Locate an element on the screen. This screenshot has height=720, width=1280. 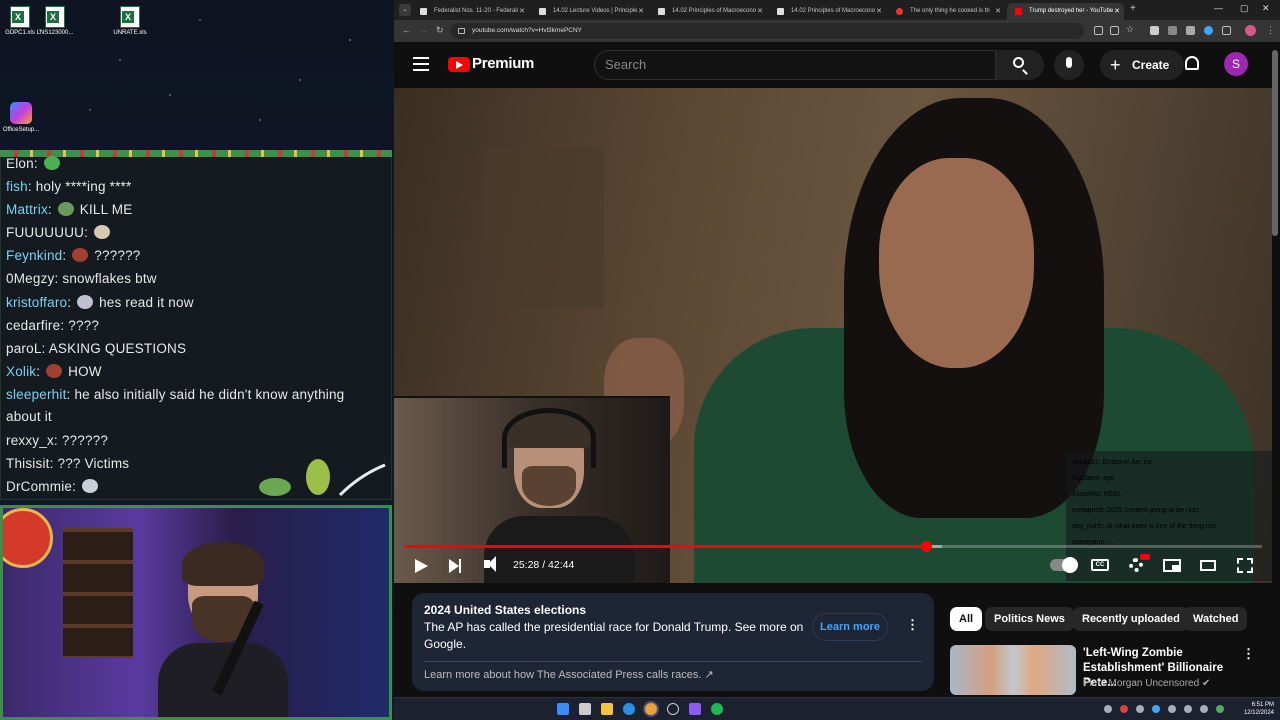
start-windows-icon is located at coordinates (563, 709).